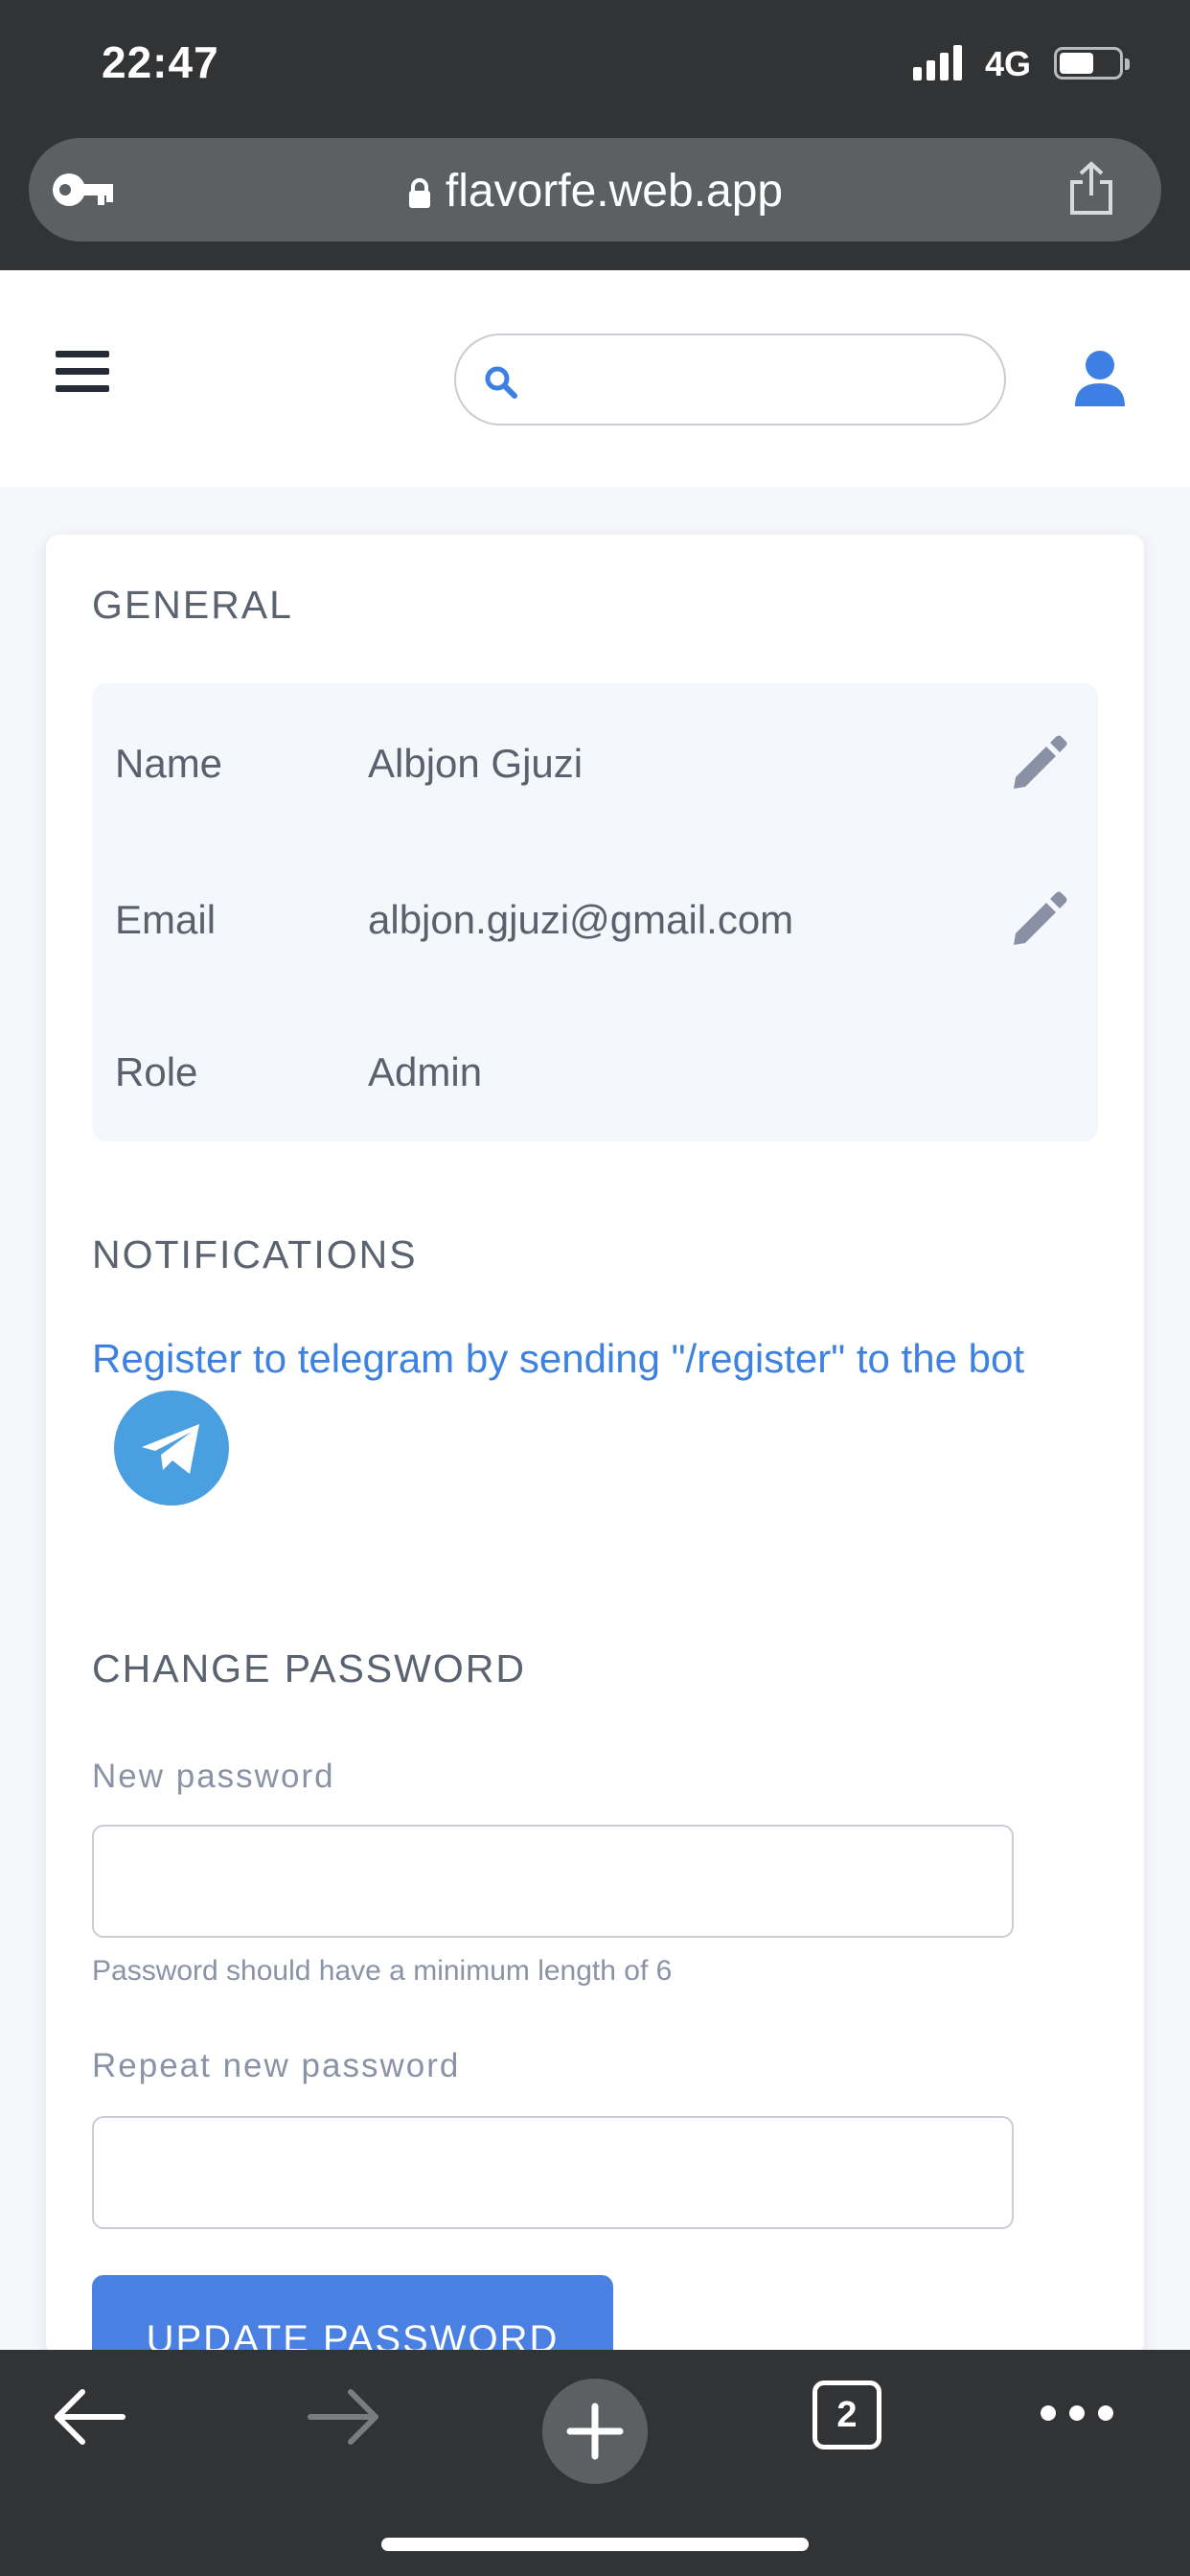 The image size is (1190, 2576). Describe the element at coordinates (581, 920) in the screenshot. I see `email-value: albjon.gjuzi@gmail.com` at that location.